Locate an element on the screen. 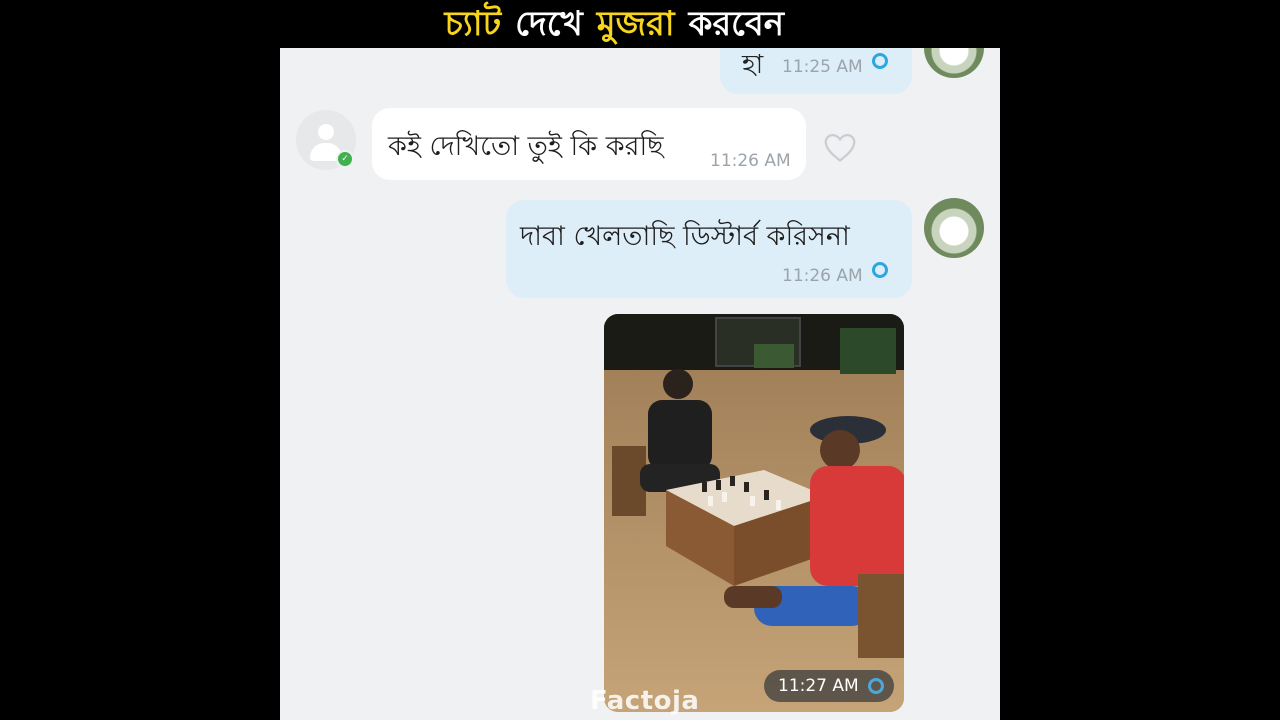 The width and height of the screenshot is (1280, 720). message-time: 11:27 AM is located at coordinates (818, 686).